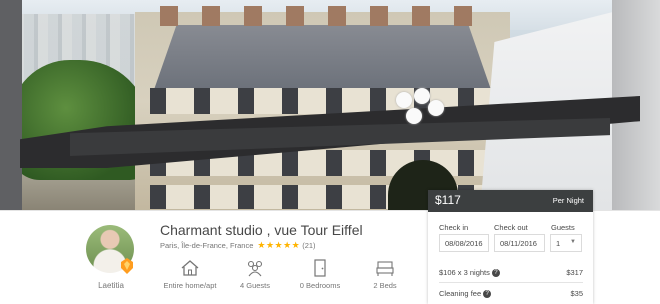  I want to click on price-line-nights: $106 x 3 nights? $317, so click(511, 273).